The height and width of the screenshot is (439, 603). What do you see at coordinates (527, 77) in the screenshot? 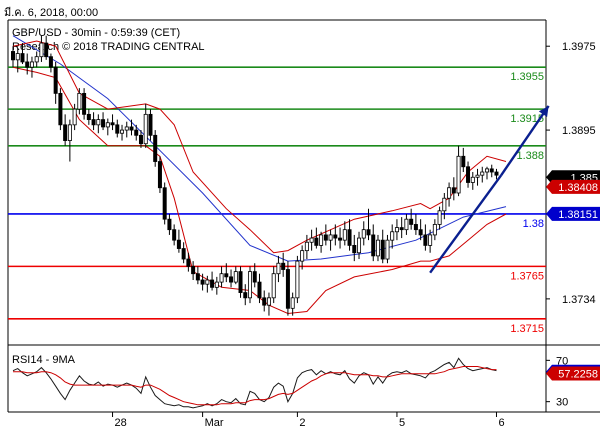
I see `level-label: 1.3955` at bounding box center [527, 77].